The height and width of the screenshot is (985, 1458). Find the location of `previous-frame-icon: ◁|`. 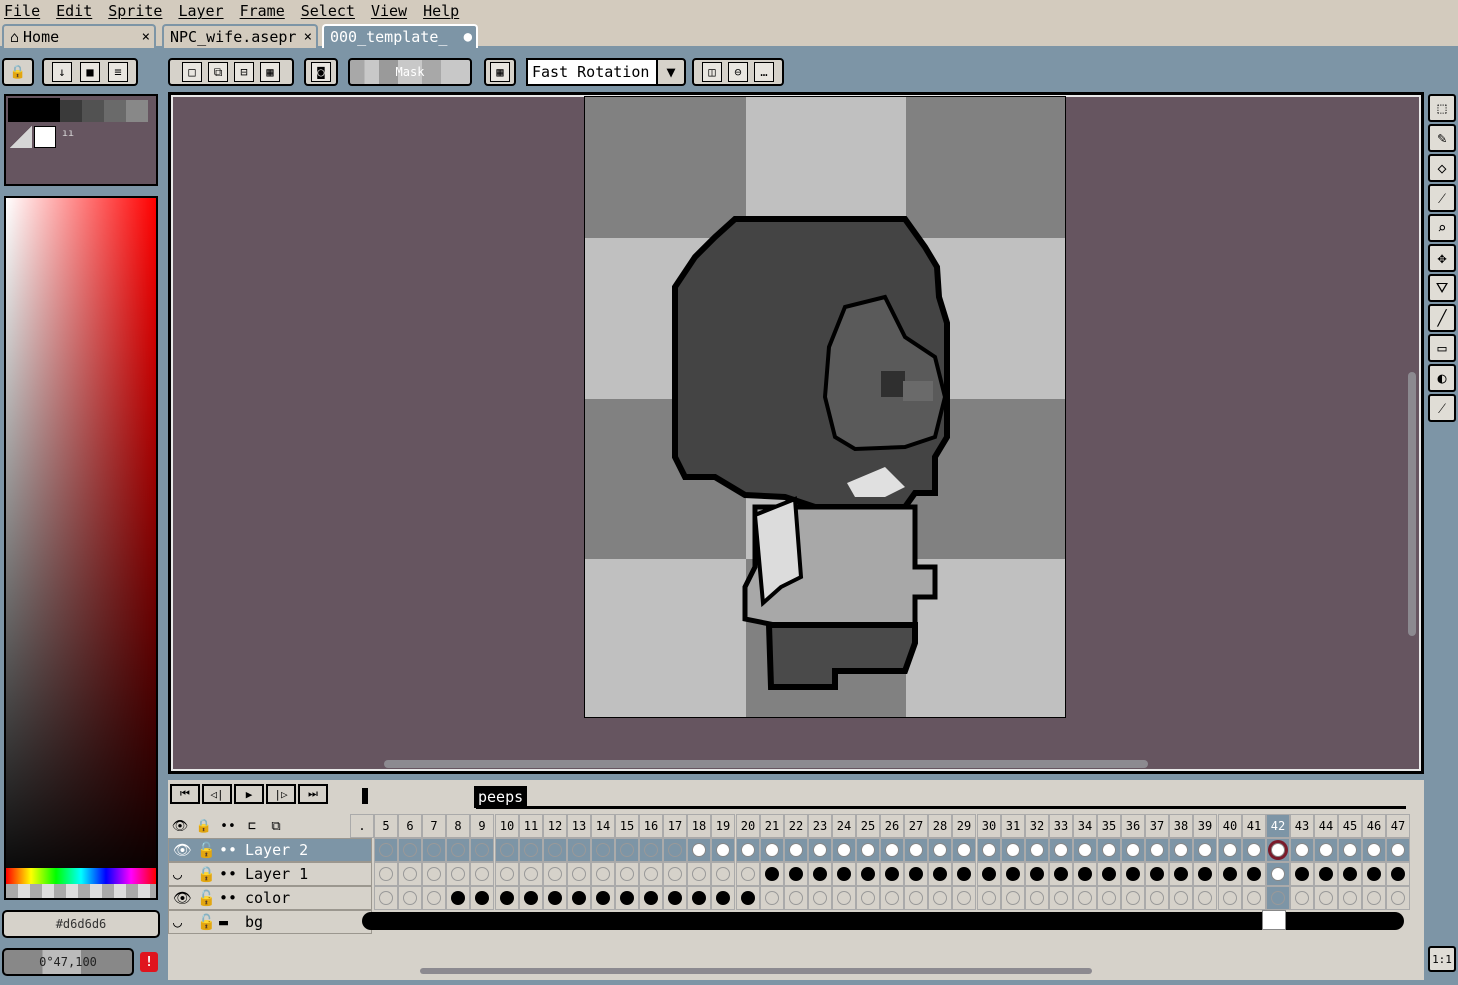

previous-frame-icon: ◁| is located at coordinates (217, 794).